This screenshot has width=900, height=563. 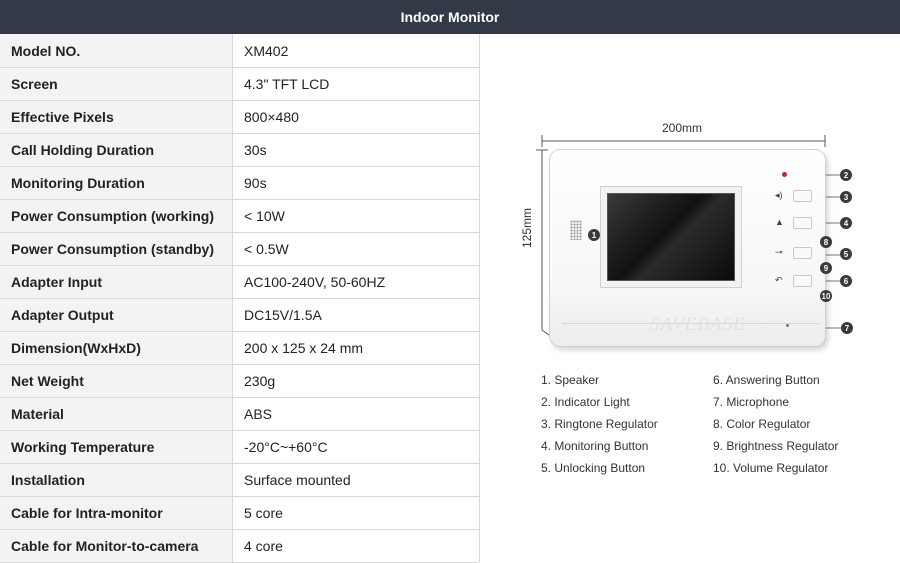 What do you see at coordinates (355, 447) in the screenshot?
I see `spec-value: -20°C~+60°C` at bounding box center [355, 447].